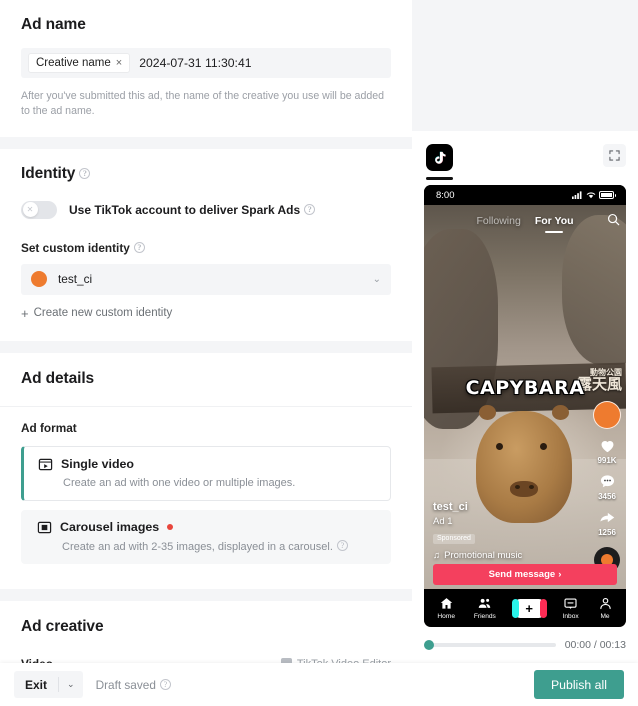 The image size is (638, 706). Describe the element at coordinates (570, 616) in the screenshot. I see `nav-label-inbox: Inbox` at that location.